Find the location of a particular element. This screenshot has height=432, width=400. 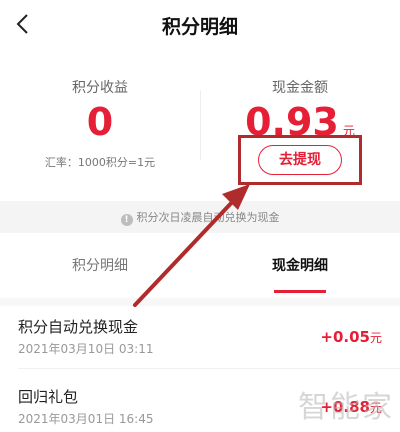

tab-bar: 积分明细 现金明细 is located at coordinates (200, 270).